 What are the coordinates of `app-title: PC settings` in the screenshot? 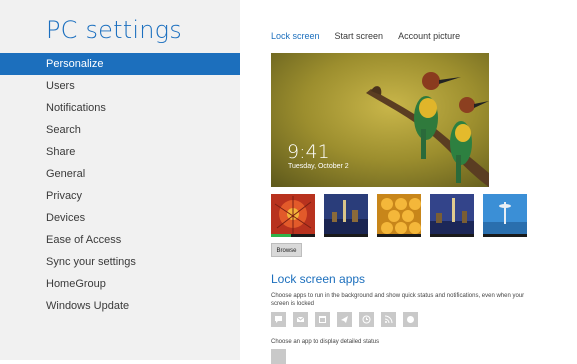 It's located at (114, 30).